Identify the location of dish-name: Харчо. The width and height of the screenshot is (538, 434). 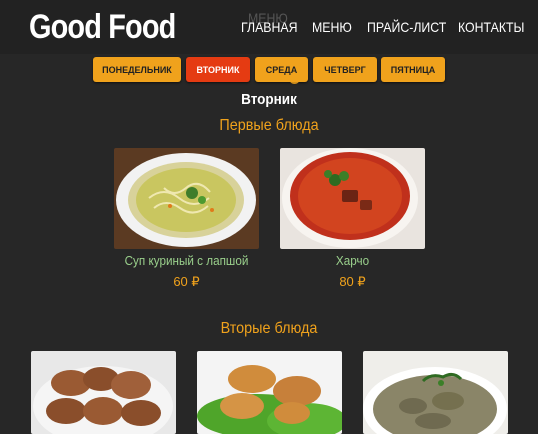
(352, 260).